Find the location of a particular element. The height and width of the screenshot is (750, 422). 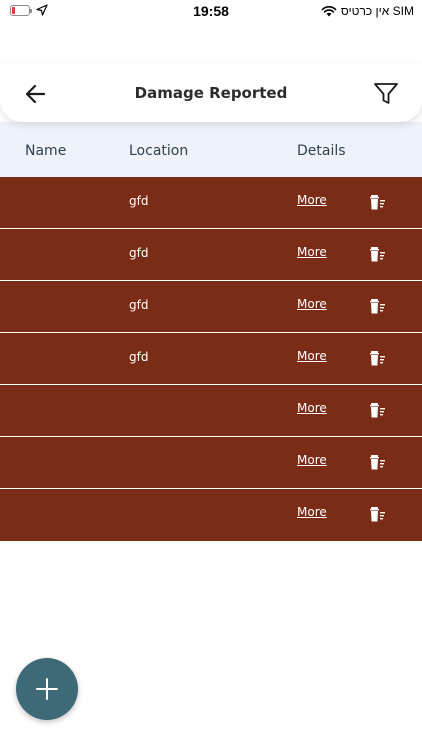

filter-icon is located at coordinates (386, 93).